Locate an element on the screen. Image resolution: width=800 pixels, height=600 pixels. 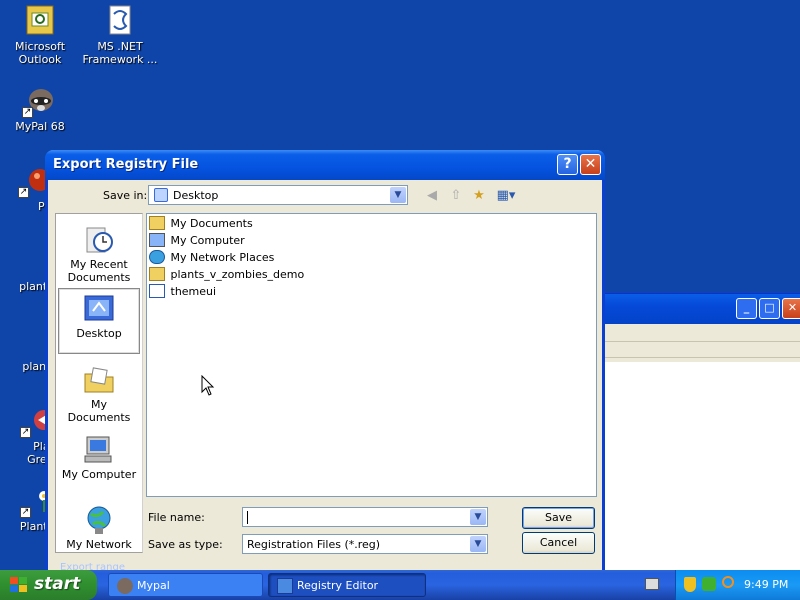
desktop-icon-mypal: ↗ MyPal 68 is located at coordinates (40, 108).